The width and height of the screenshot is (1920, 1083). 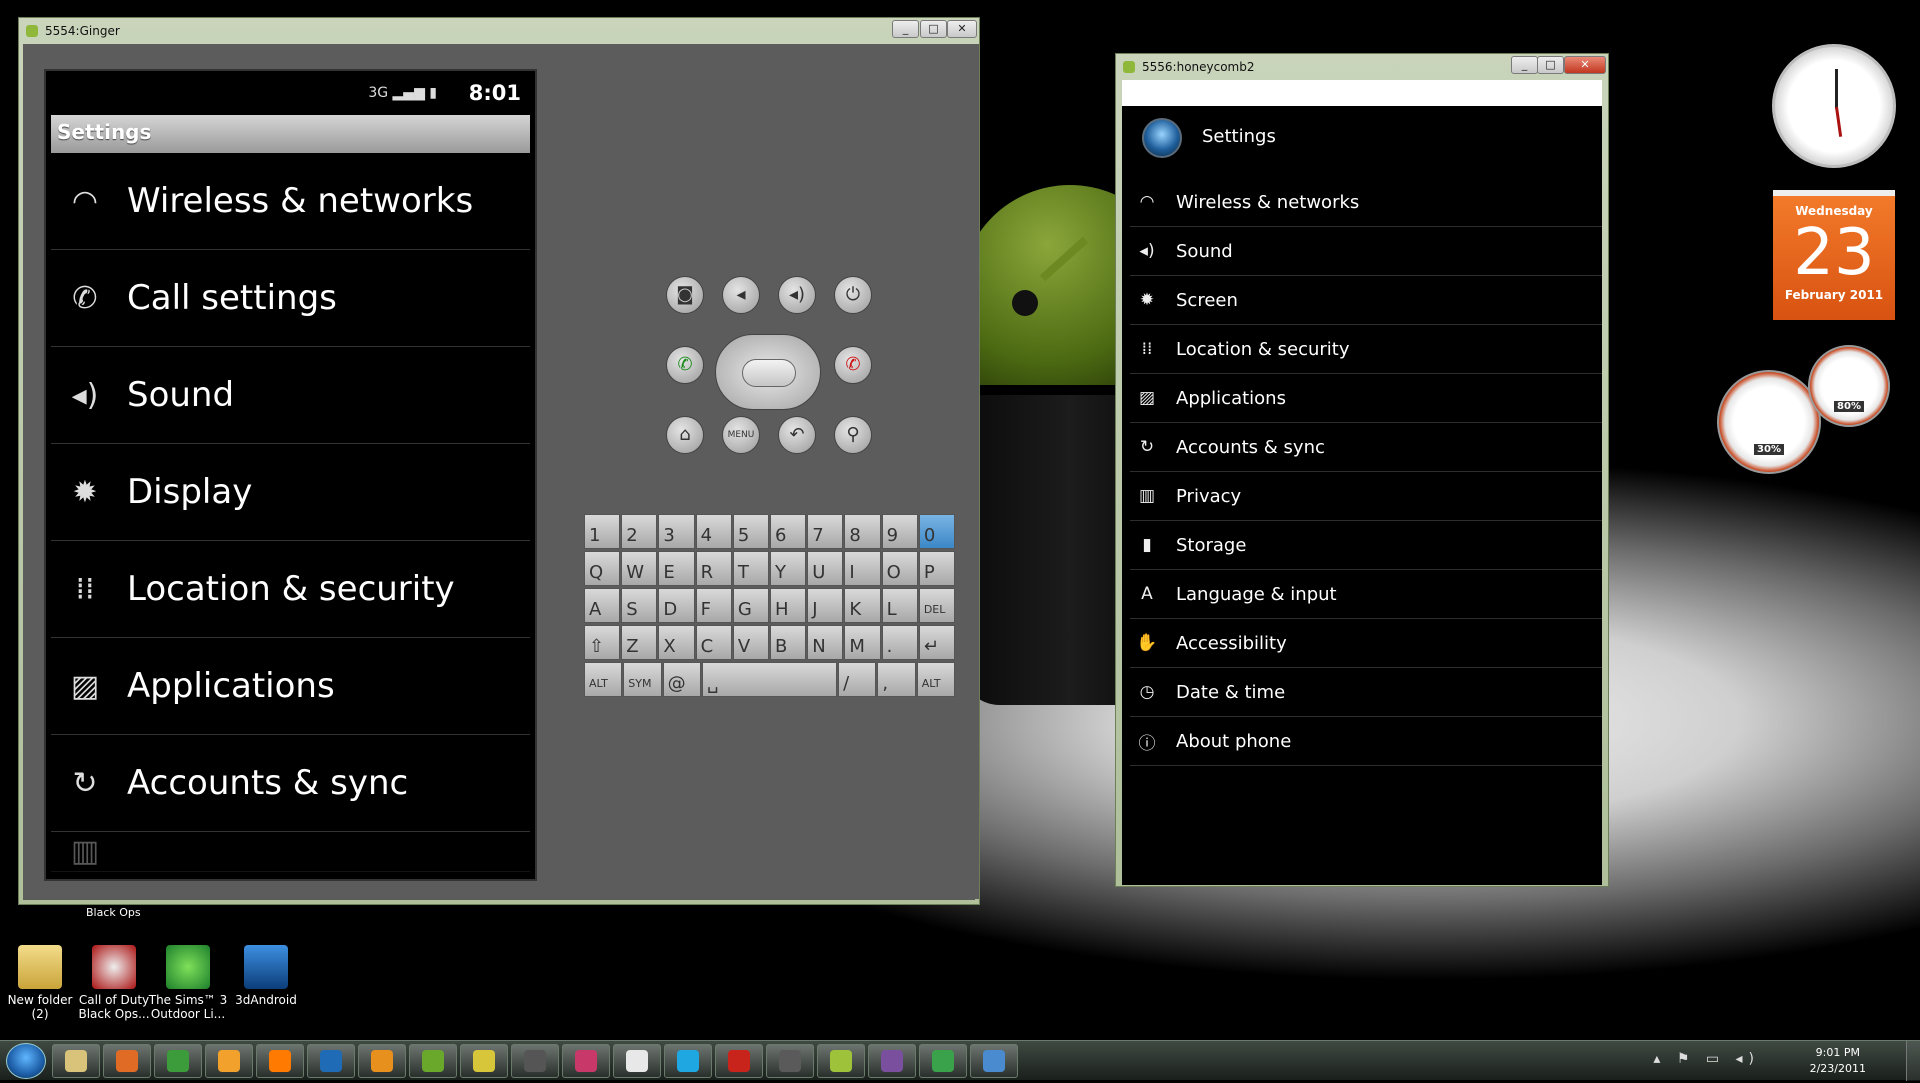 I want to click on dpad, so click(x=768, y=372).